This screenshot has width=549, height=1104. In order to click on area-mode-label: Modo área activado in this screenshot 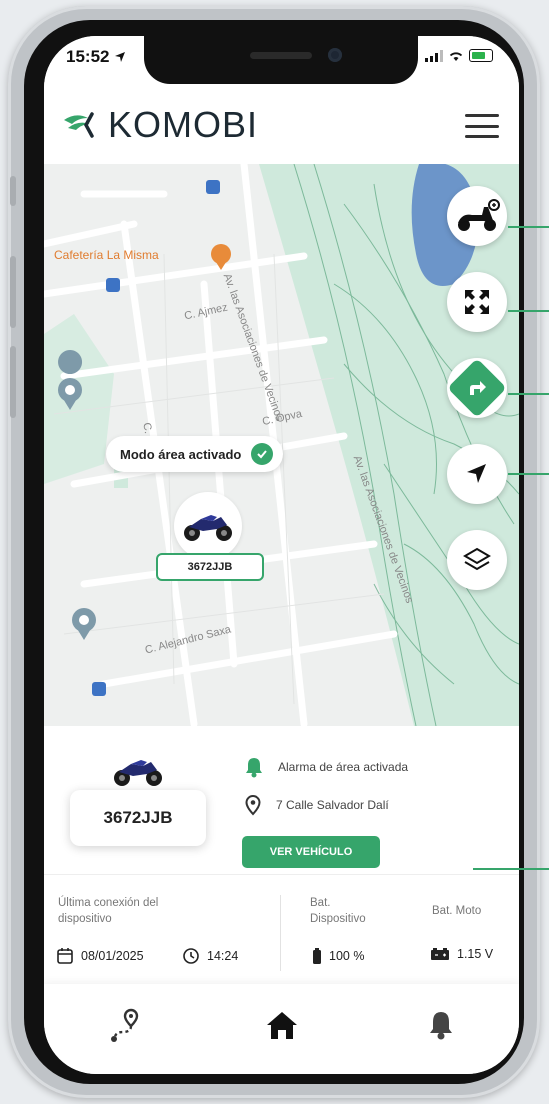, I will do `click(181, 454)`.